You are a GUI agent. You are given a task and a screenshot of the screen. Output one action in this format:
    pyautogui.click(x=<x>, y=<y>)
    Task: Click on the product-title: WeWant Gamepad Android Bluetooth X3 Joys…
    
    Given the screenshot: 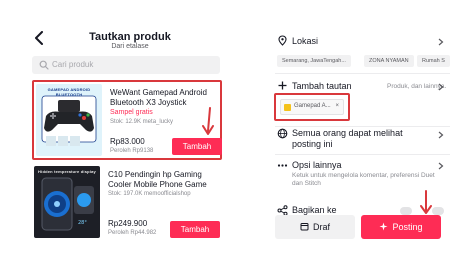 What is the action you would take?
    pyautogui.click(x=158, y=97)
    